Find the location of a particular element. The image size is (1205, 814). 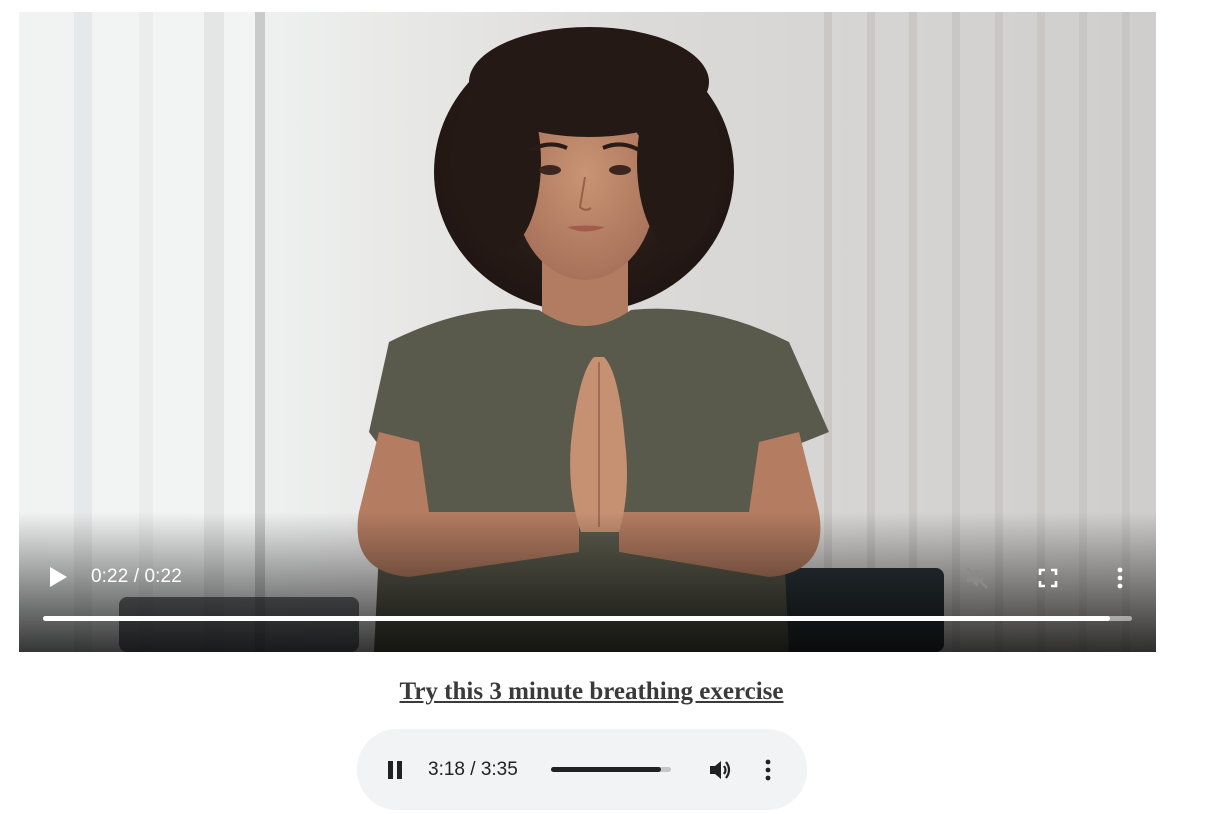

audio-progress-fill is located at coordinates (606, 769).